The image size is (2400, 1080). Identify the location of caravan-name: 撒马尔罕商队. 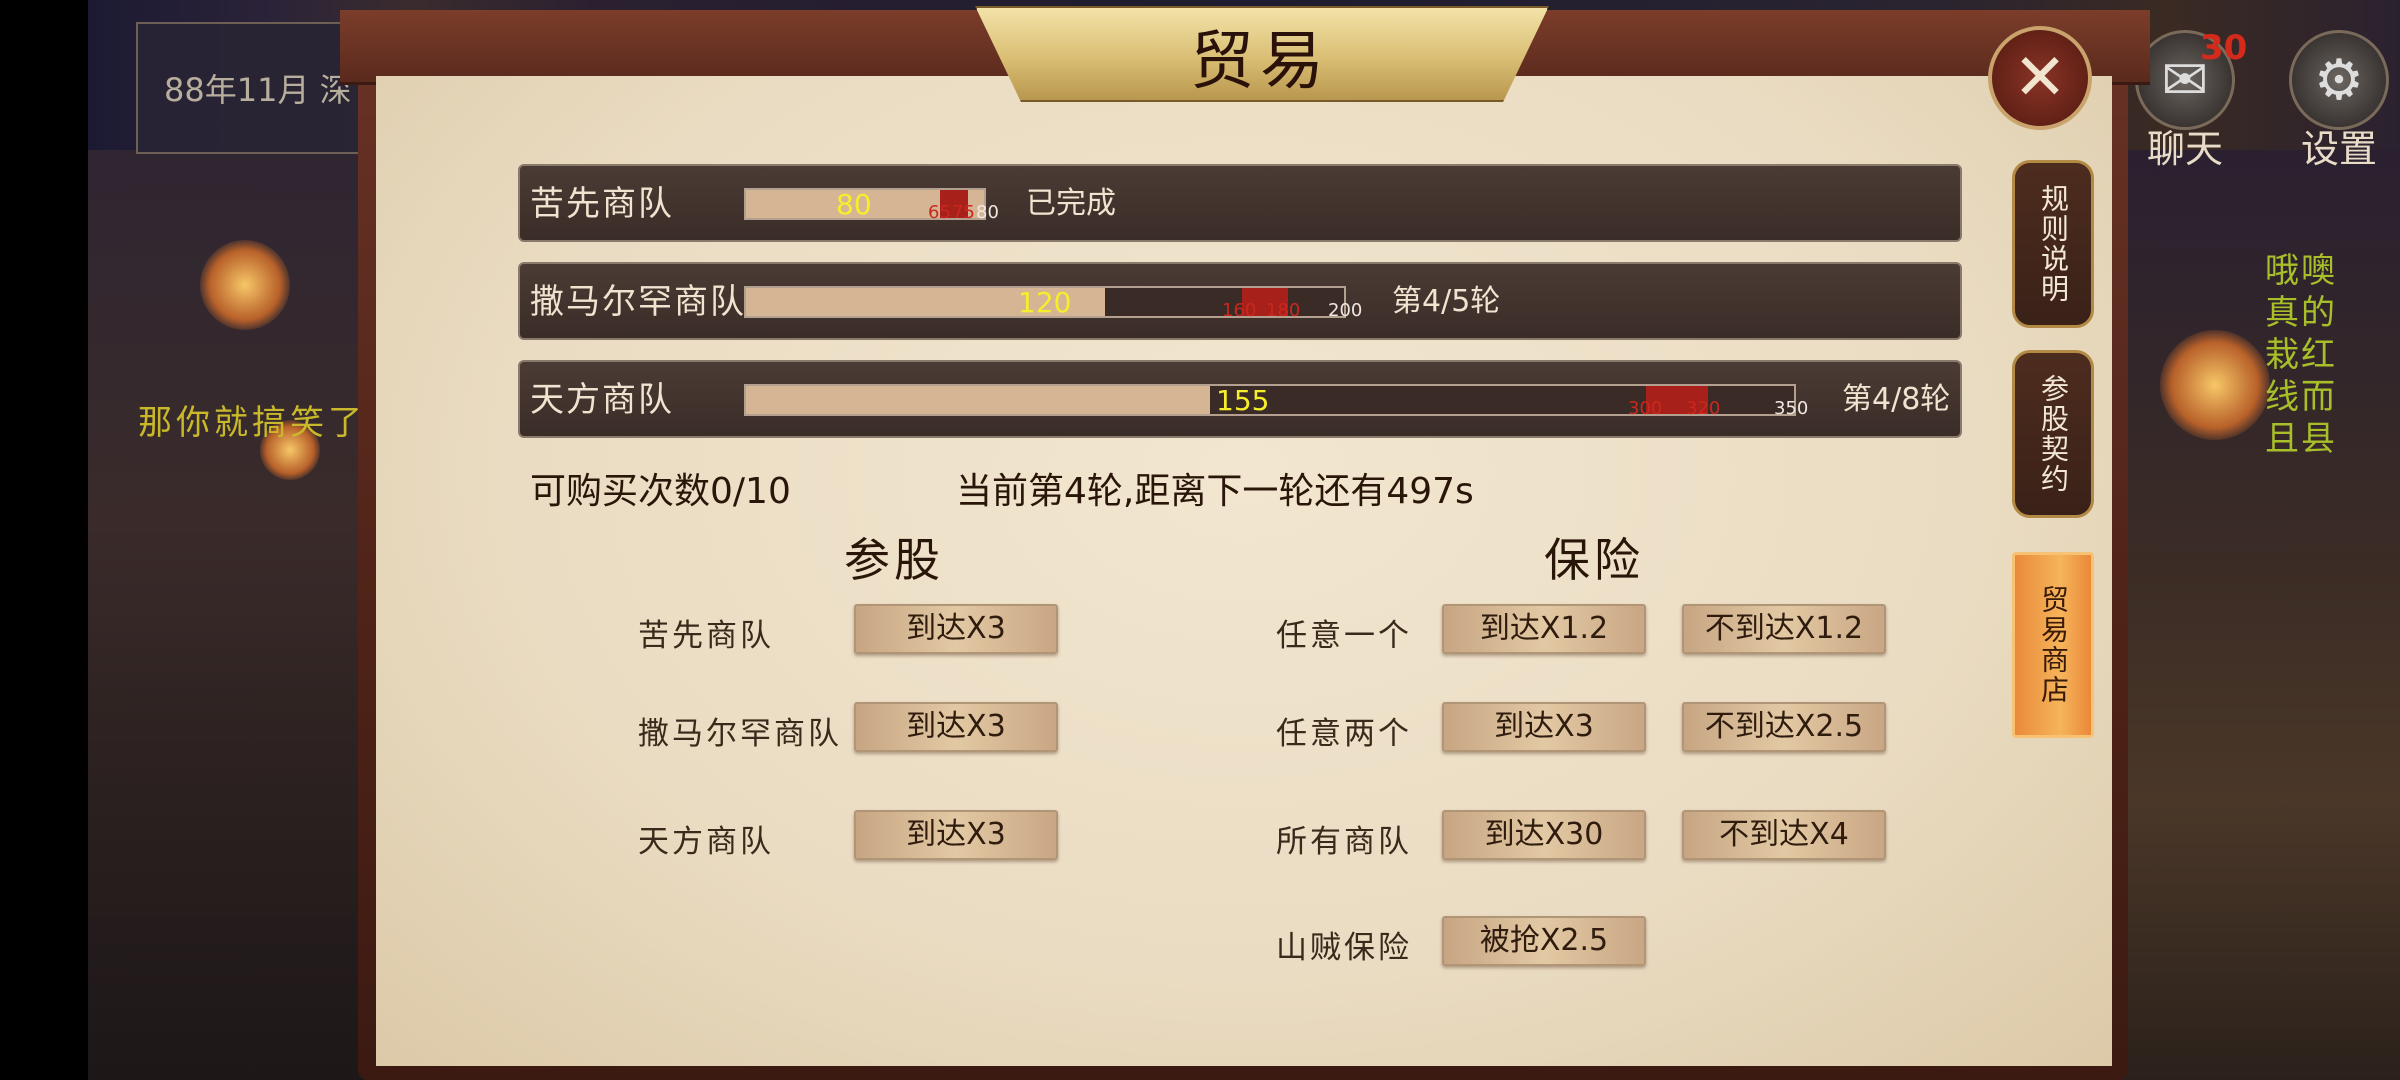
(638, 302).